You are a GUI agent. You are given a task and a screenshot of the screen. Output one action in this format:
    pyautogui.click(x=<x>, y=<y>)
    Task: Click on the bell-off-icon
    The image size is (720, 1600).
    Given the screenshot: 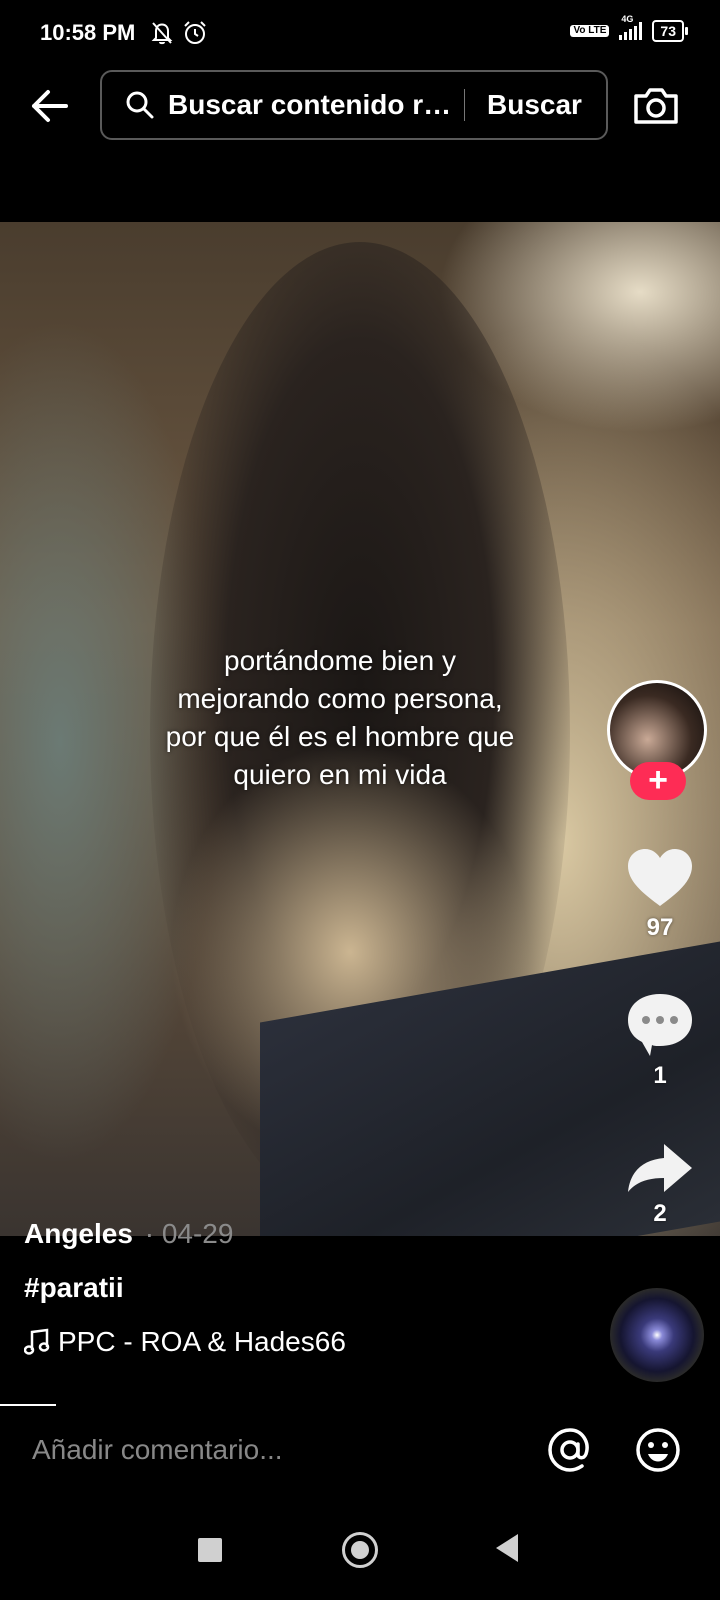 What is the action you would take?
    pyautogui.click(x=162, y=33)
    